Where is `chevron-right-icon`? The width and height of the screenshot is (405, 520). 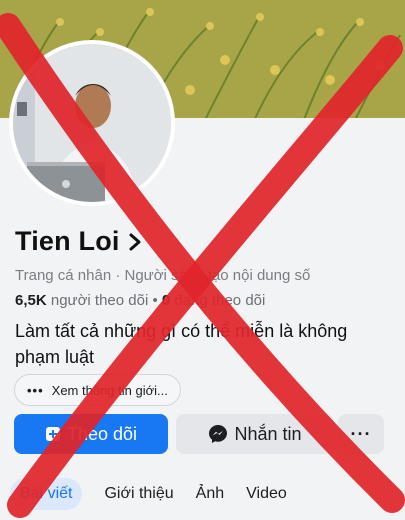 chevron-right-icon is located at coordinates (135, 242).